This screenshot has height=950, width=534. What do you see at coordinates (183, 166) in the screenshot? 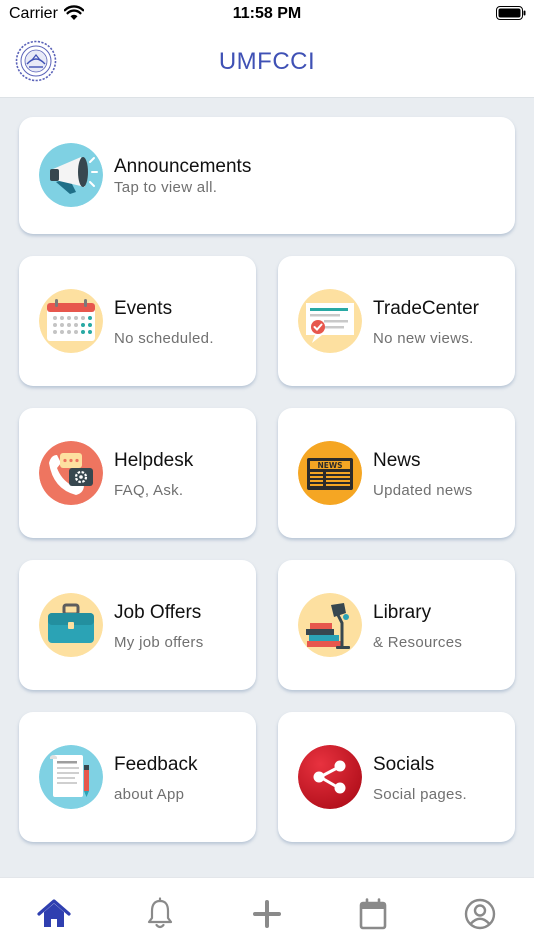
I see `announcements-title: Announcements` at bounding box center [183, 166].